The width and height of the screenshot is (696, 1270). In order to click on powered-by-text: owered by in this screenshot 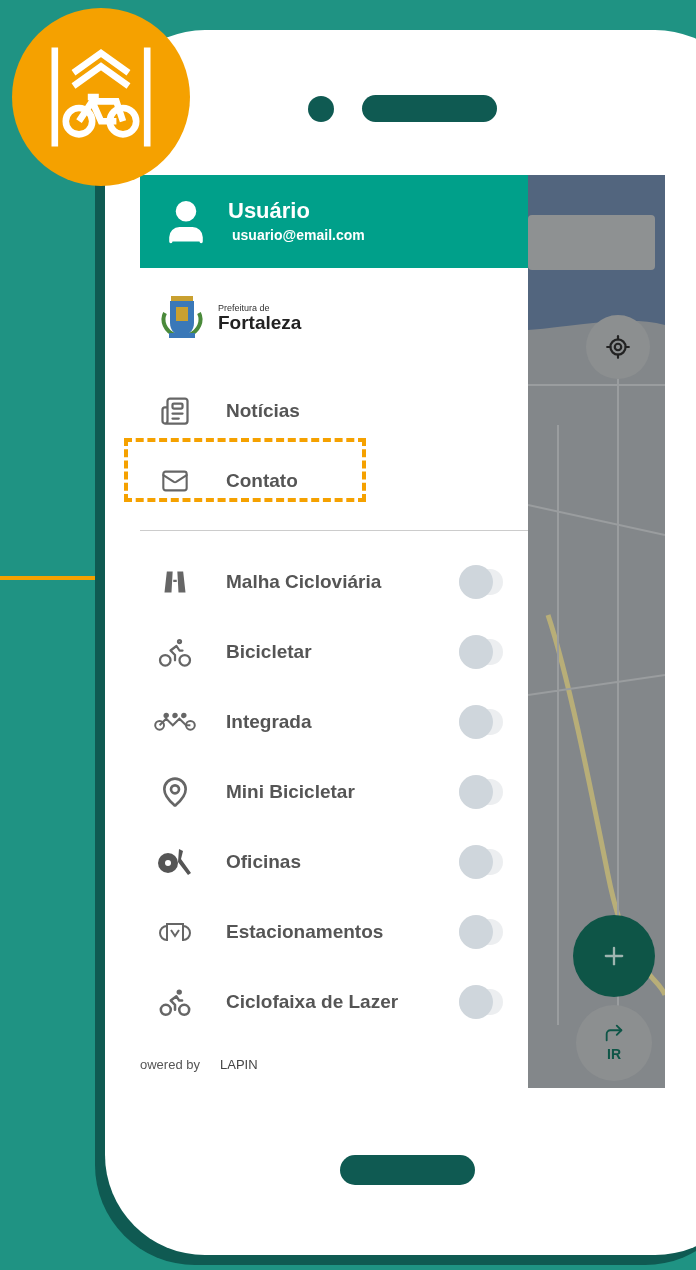, I will do `click(170, 1065)`.